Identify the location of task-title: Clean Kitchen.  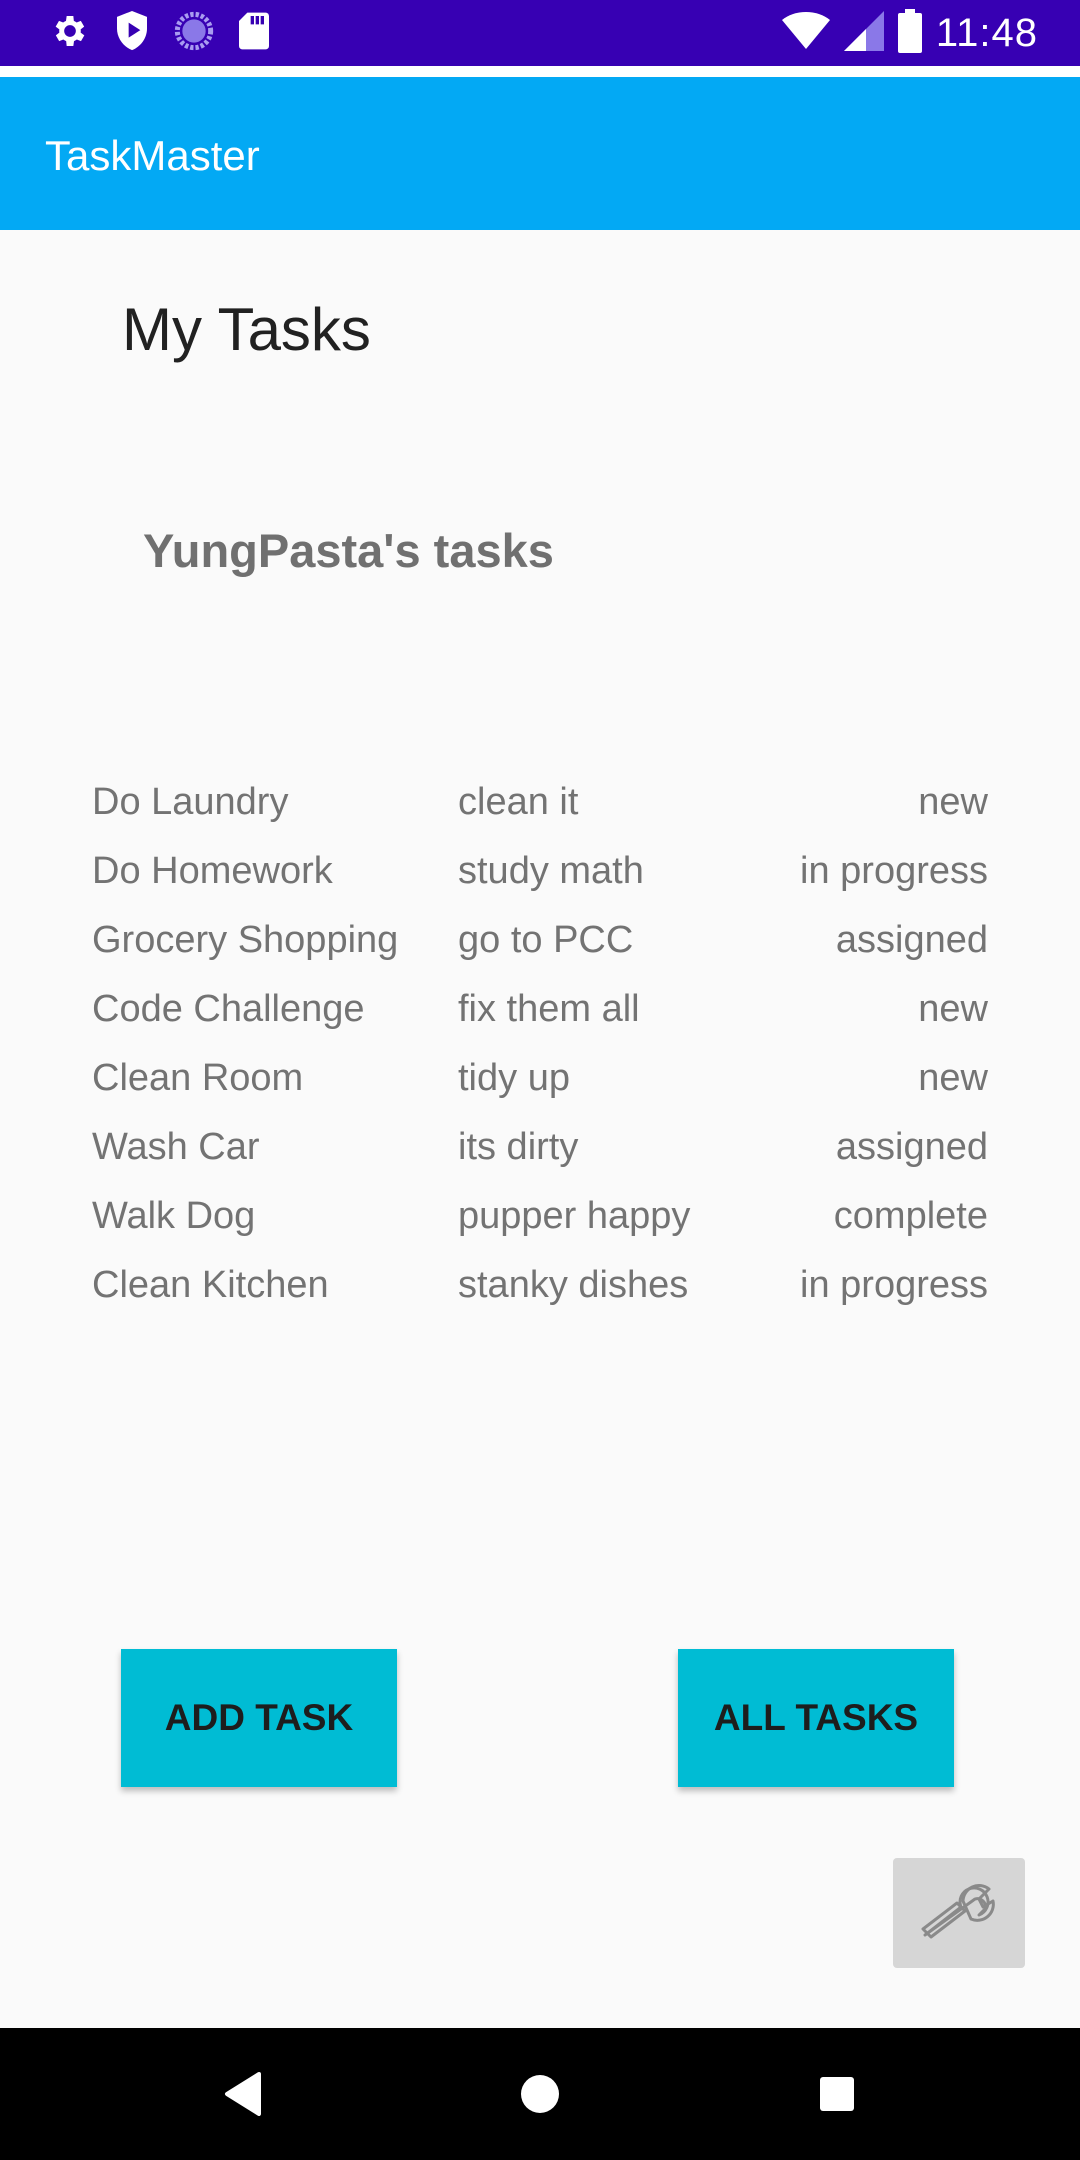
(210, 1285).